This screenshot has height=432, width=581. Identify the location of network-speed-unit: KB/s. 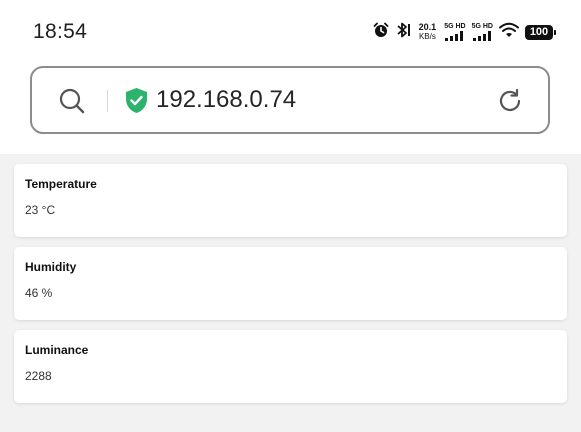
(427, 36).